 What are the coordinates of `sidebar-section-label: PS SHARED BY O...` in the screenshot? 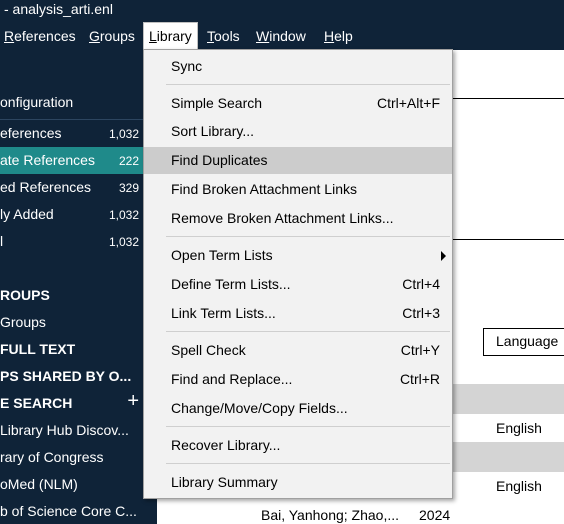 It's located at (66, 376).